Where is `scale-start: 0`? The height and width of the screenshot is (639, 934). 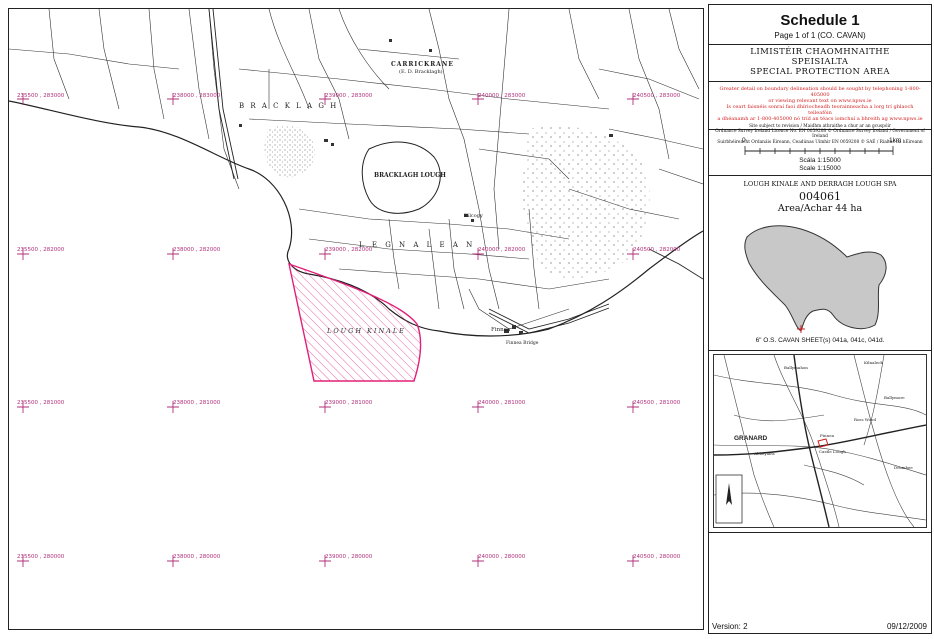
scale-start: 0 is located at coordinates (744, 140).